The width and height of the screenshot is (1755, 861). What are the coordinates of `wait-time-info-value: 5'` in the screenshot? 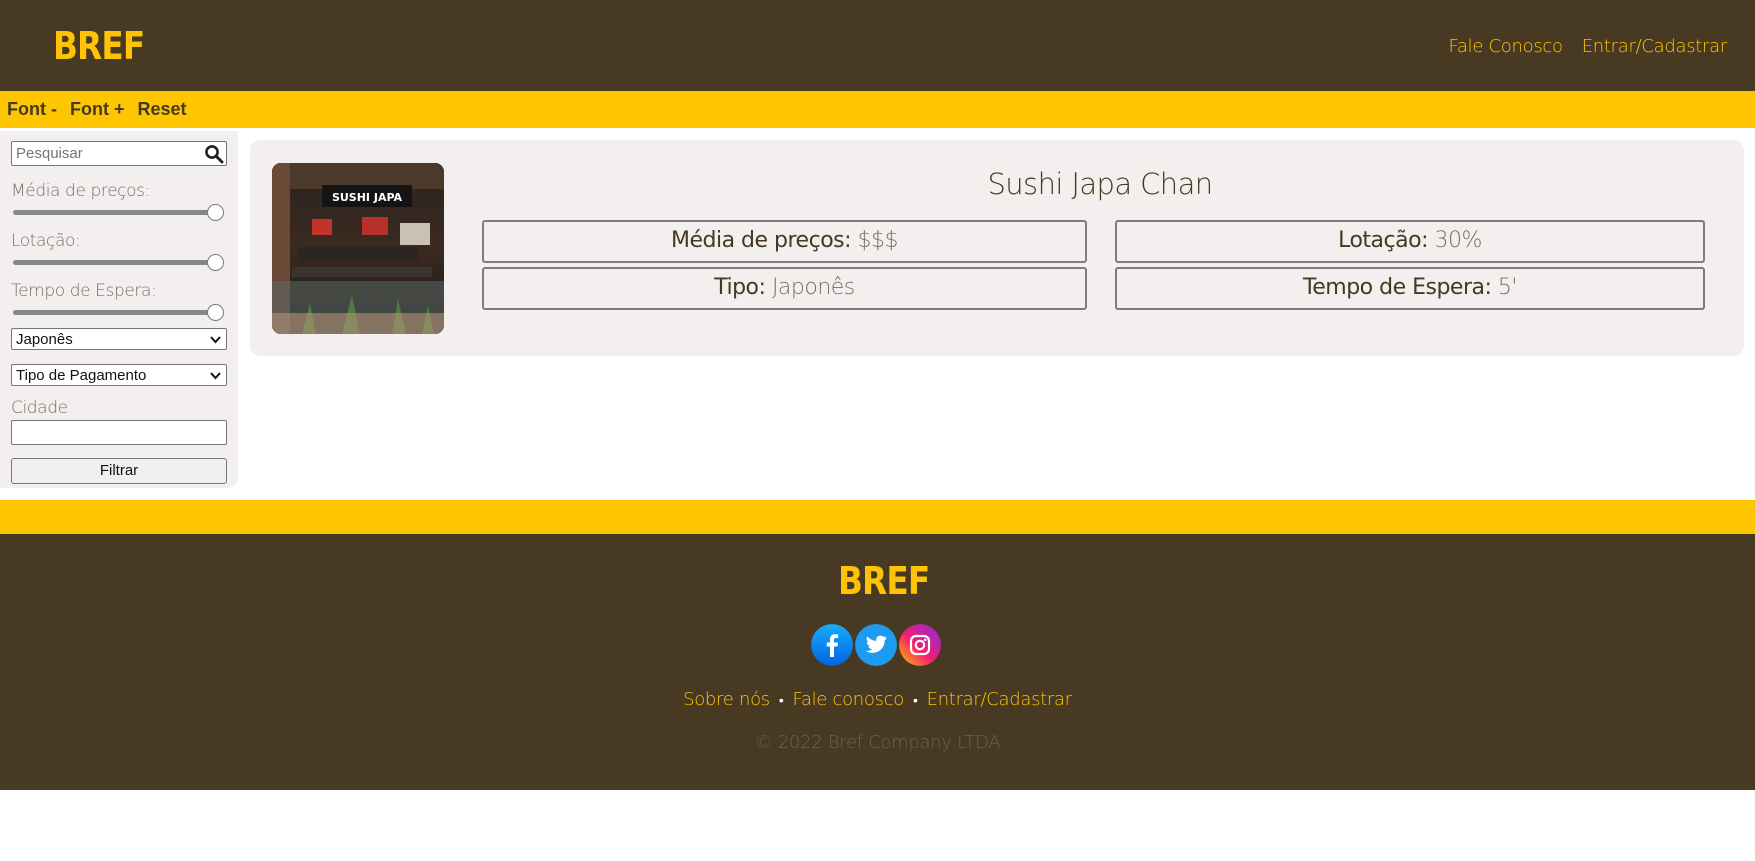 It's located at (1507, 287).